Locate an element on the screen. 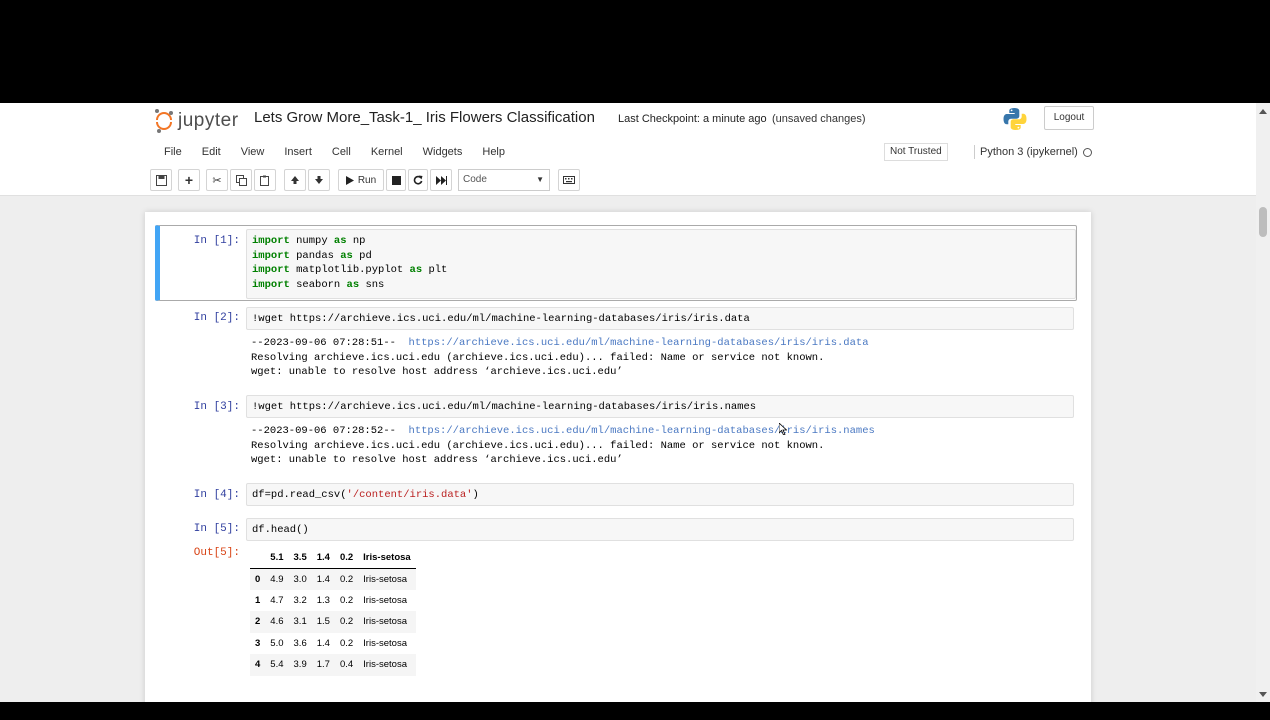 The height and width of the screenshot is (720, 1270). table-cell: 1.7 is located at coordinates (323, 665).